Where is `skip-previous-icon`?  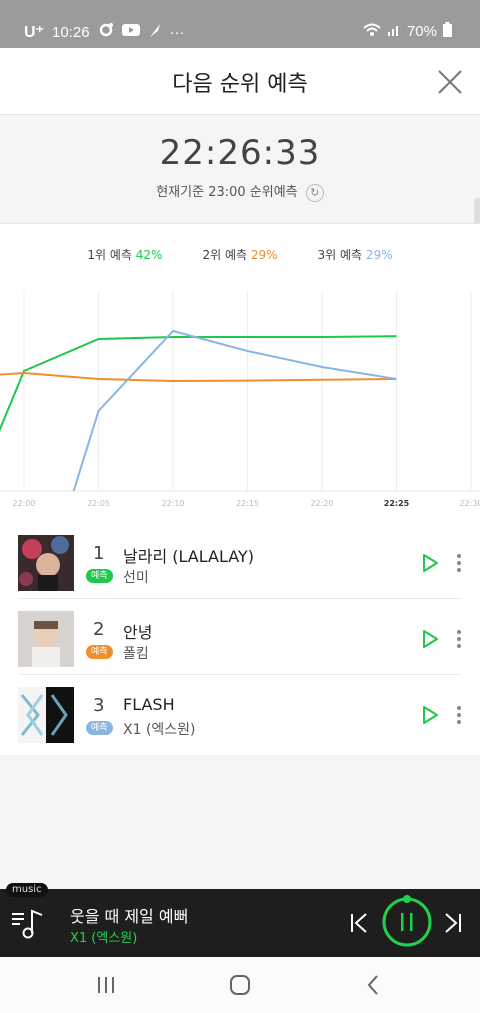 skip-previous-icon is located at coordinates (359, 923).